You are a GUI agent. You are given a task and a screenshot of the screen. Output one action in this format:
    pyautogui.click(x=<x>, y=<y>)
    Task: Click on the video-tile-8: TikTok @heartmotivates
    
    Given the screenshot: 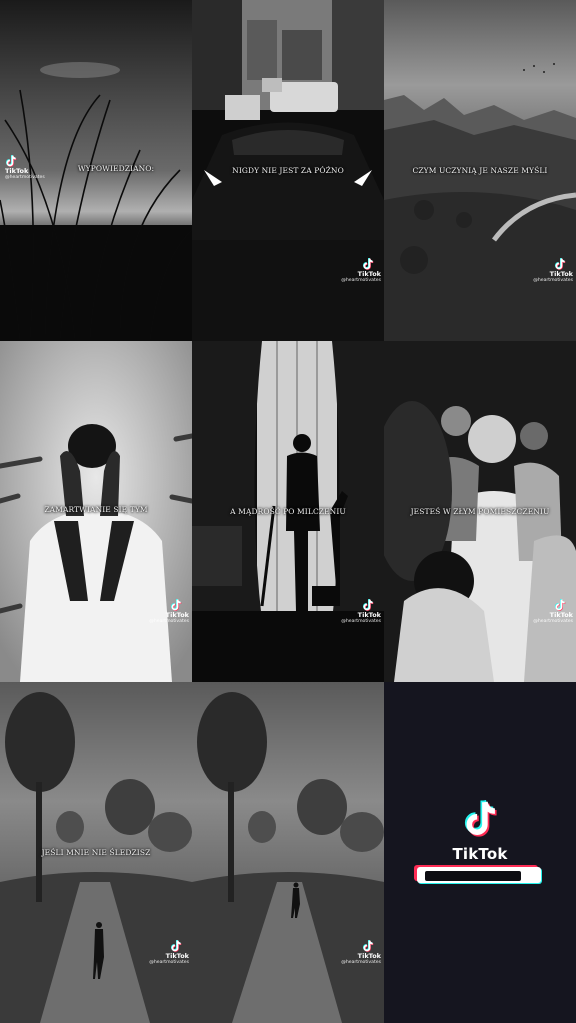 What is the action you would take?
    pyautogui.click(x=288, y=852)
    